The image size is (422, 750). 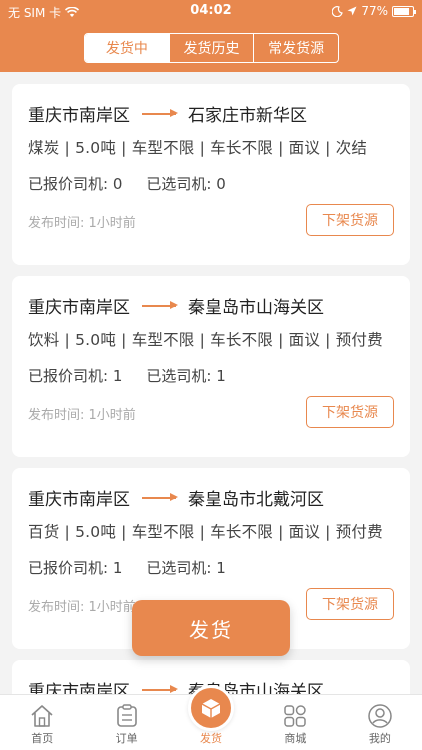 What do you see at coordinates (295, 716) in the screenshot?
I see `mall-icon` at bounding box center [295, 716].